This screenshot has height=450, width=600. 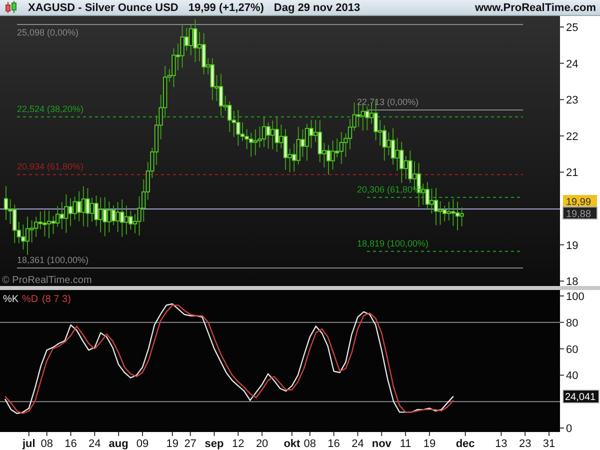 I want to click on x-axis-label: 31, so click(x=549, y=444).